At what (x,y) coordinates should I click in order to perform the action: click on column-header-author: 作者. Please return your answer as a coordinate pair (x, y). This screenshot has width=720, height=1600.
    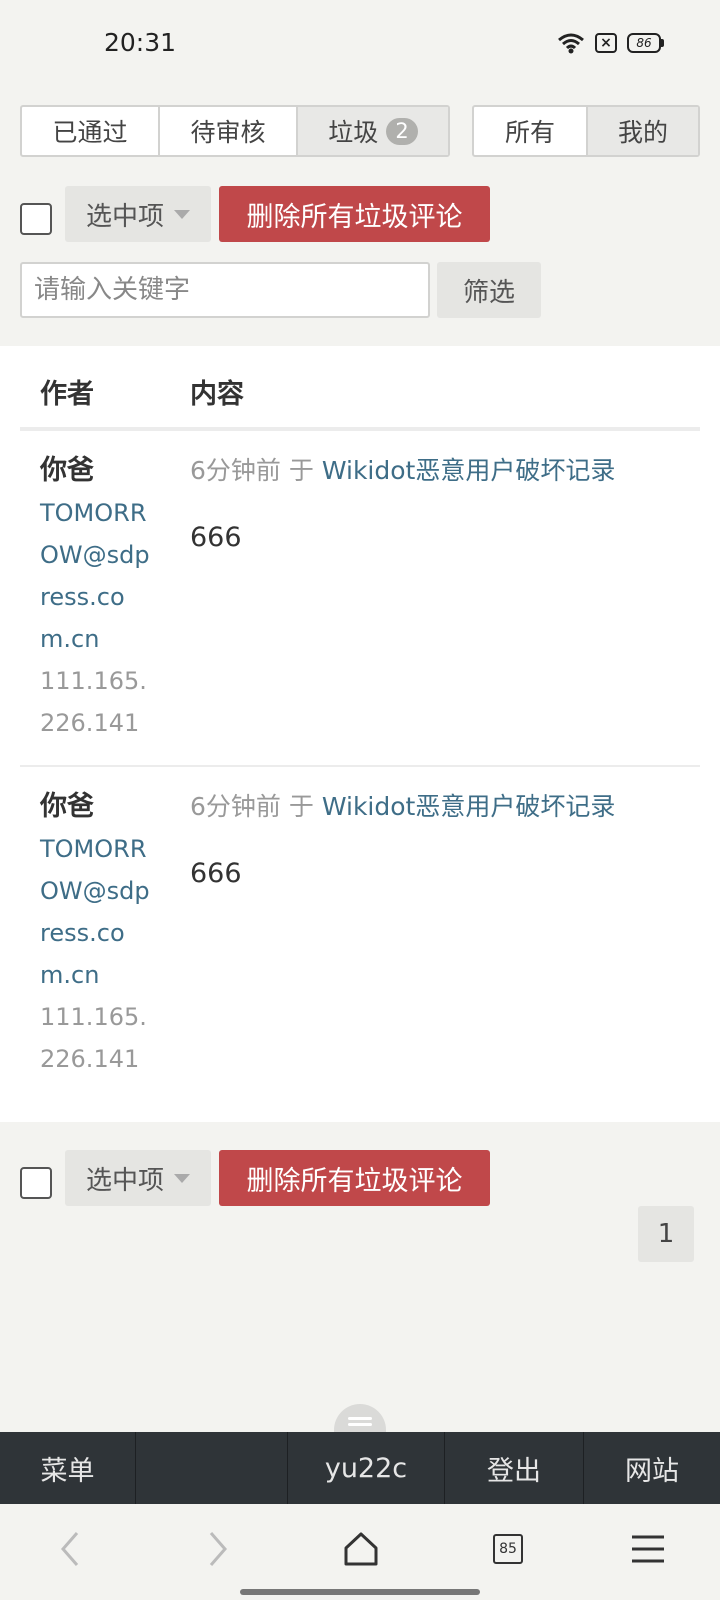
    Looking at the image, I should click on (67, 394).